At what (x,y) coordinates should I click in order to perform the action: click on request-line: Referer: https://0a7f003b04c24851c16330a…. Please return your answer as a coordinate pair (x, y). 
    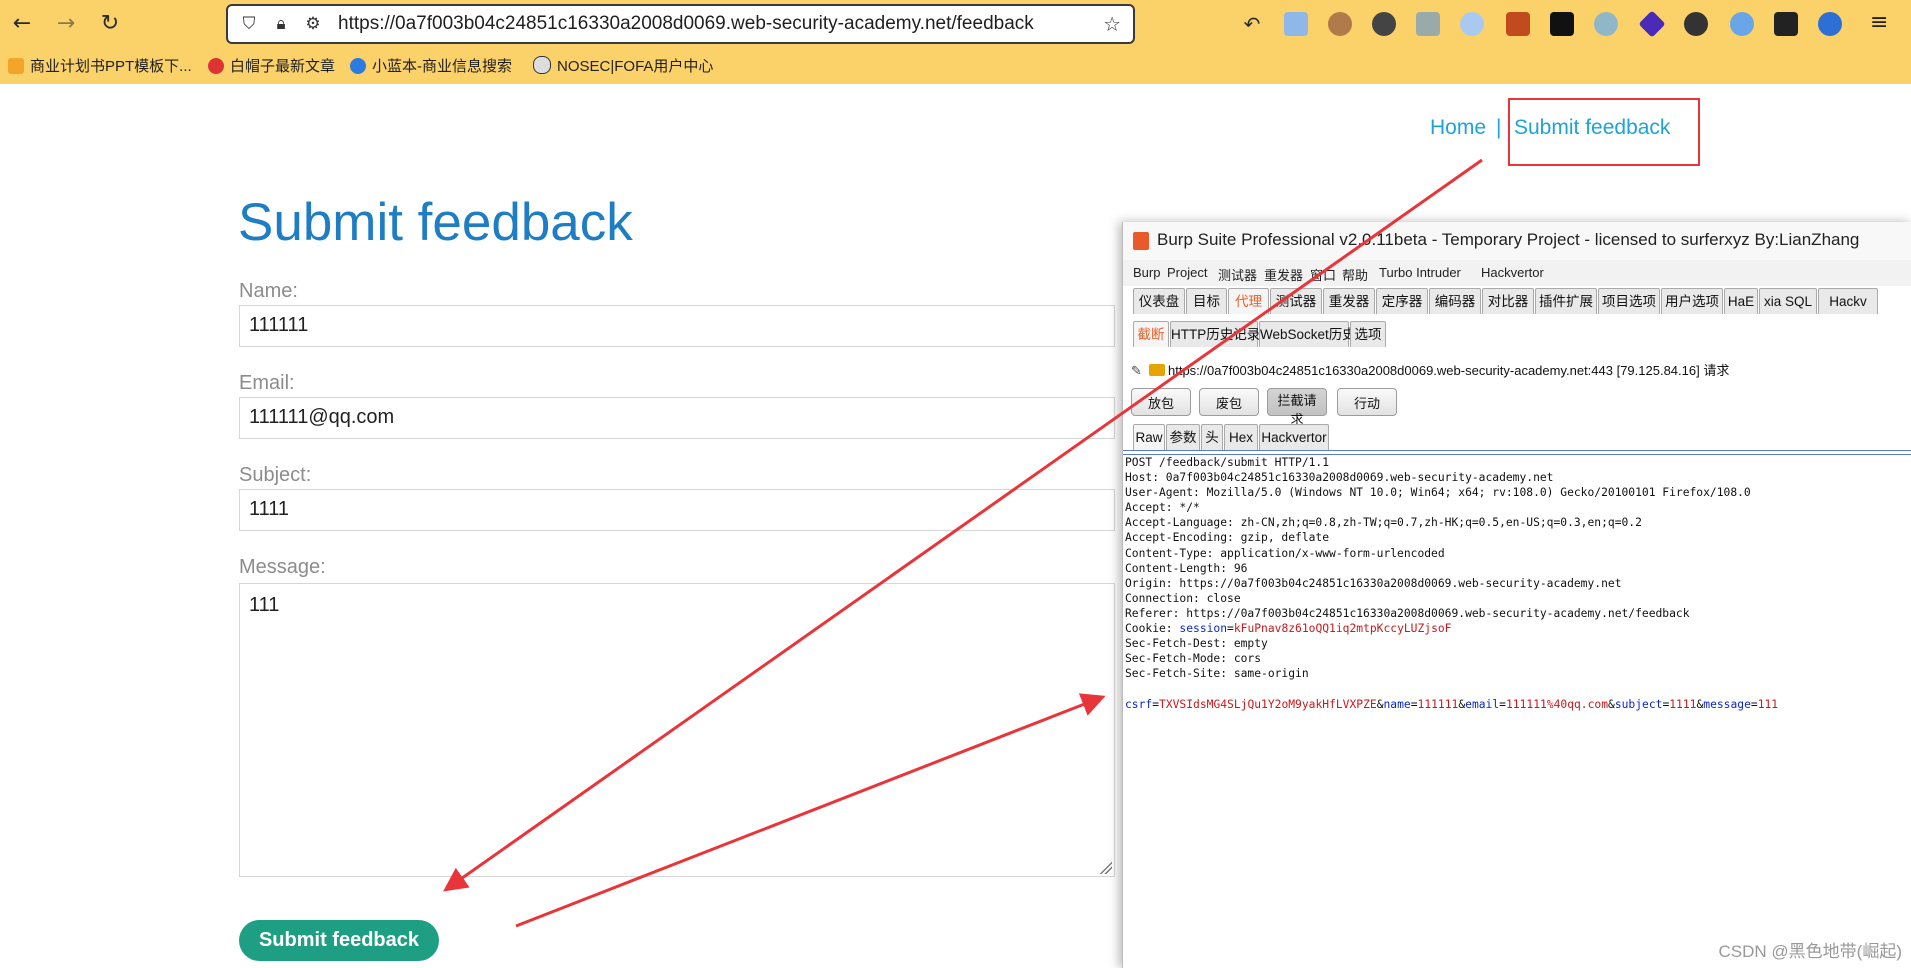
    Looking at the image, I should click on (1407, 613).